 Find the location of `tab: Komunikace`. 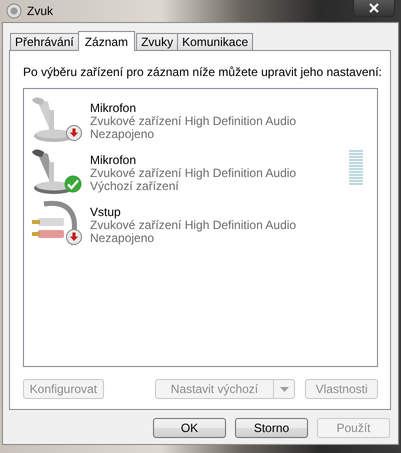

tab: Komunikace is located at coordinates (215, 41).